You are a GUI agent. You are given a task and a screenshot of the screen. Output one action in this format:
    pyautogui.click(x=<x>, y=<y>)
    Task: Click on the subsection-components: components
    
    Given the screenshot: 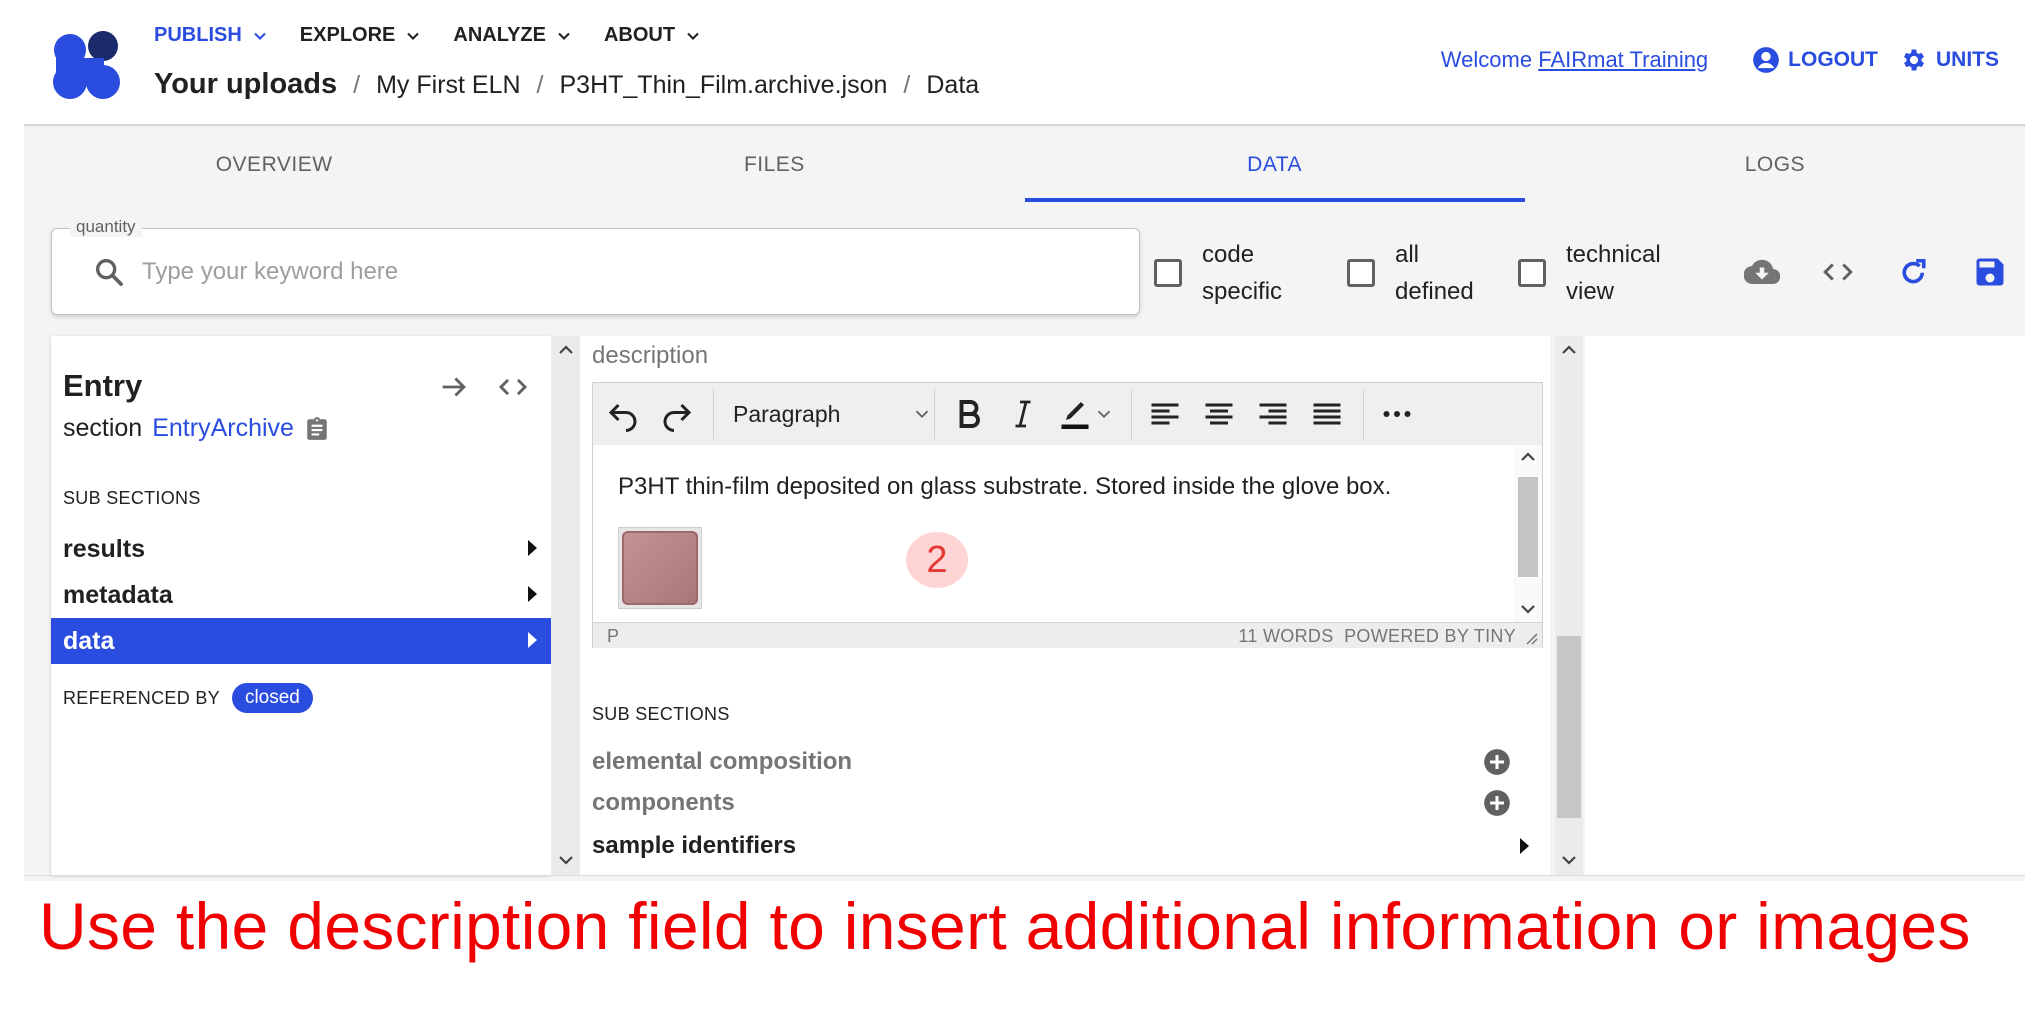 What is the action you would take?
    pyautogui.click(x=1067, y=803)
    